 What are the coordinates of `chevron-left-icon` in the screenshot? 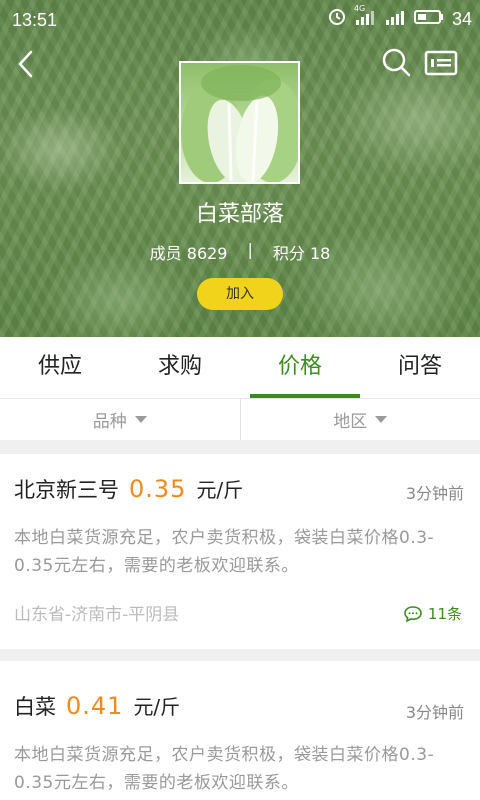 It's located at (25, 64).